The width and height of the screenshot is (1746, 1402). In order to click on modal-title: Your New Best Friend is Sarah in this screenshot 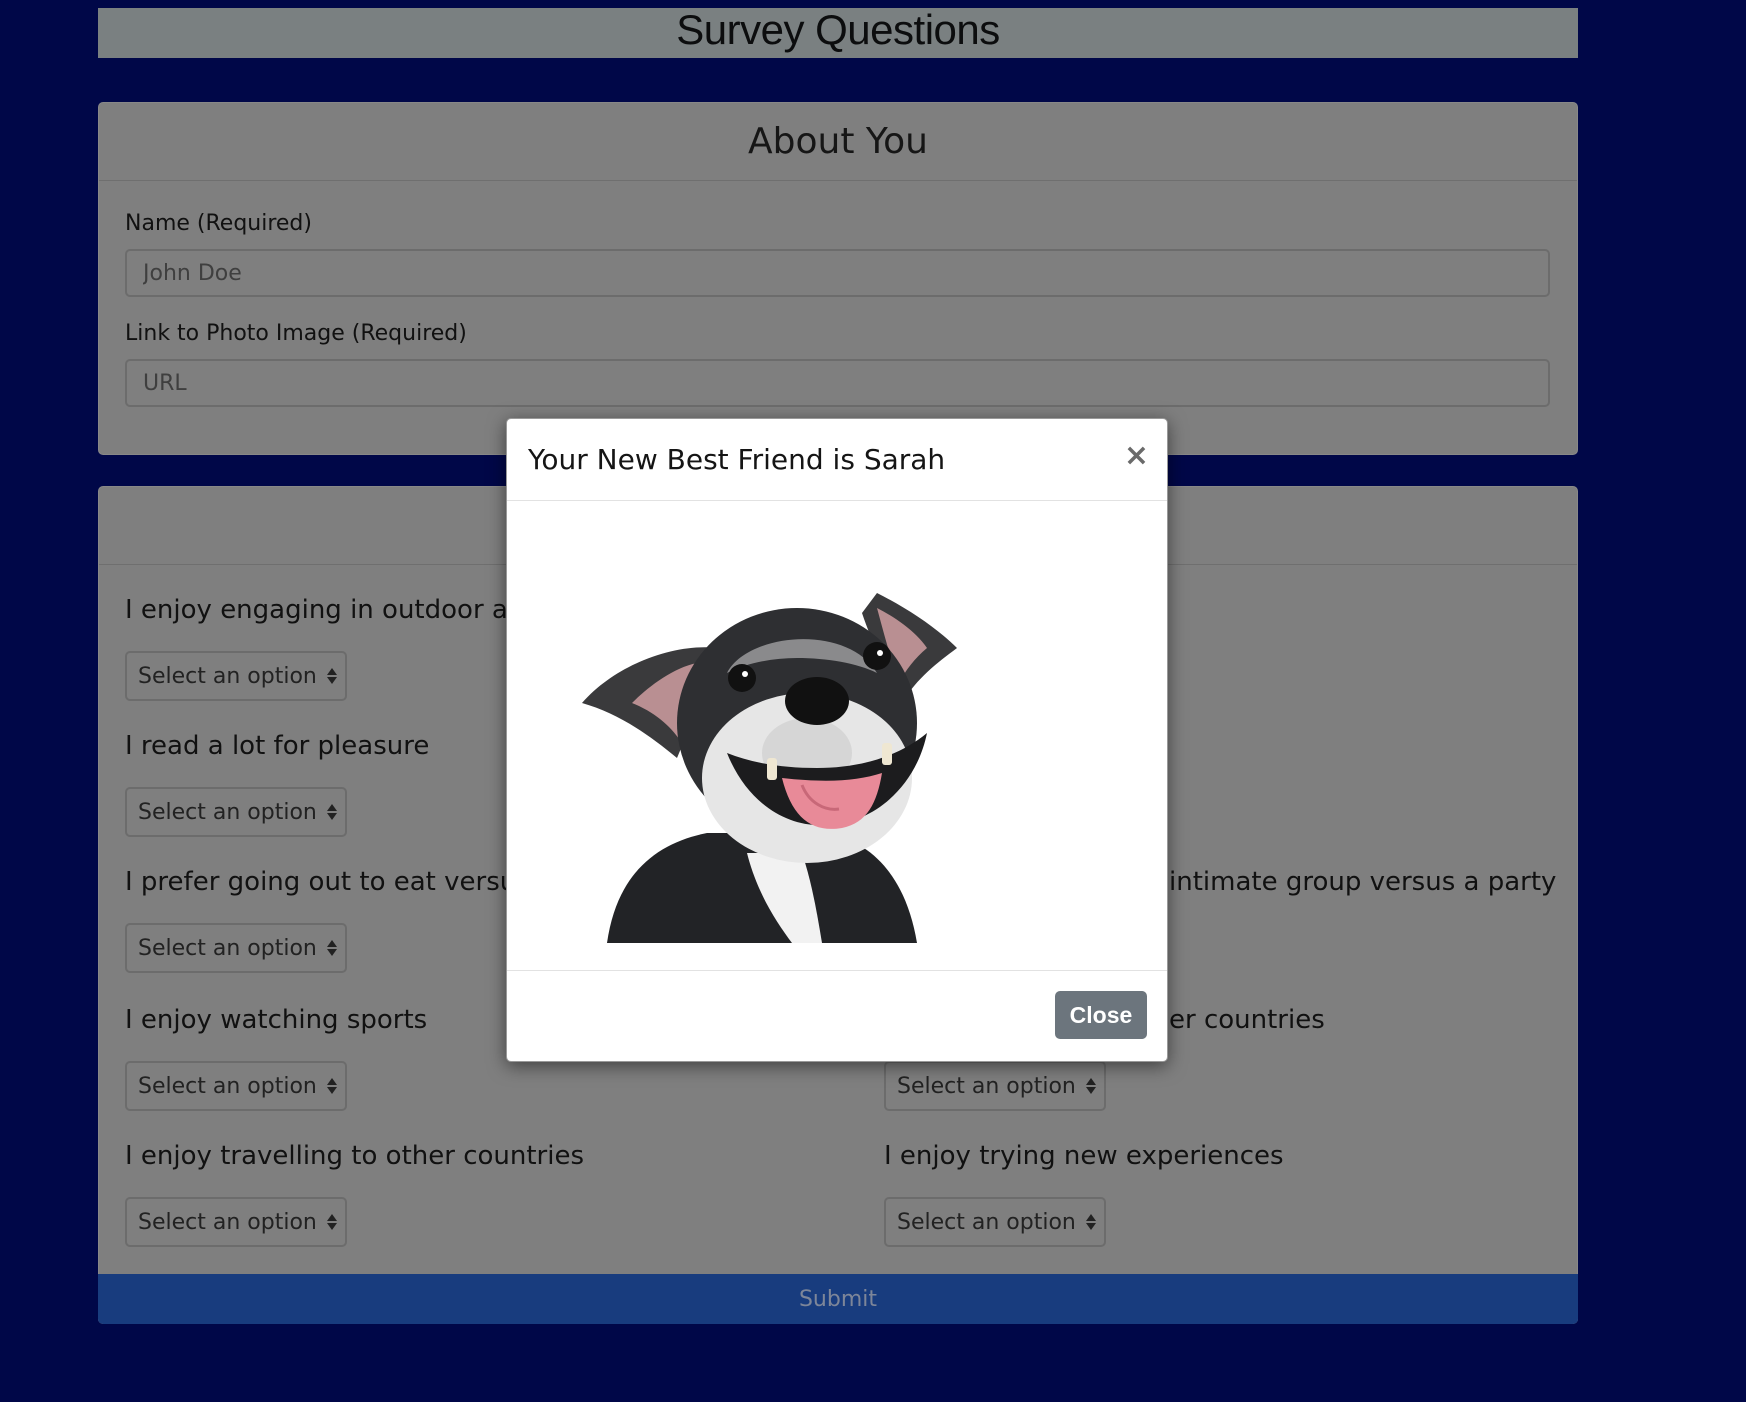, I will do `click(737, 459)`.